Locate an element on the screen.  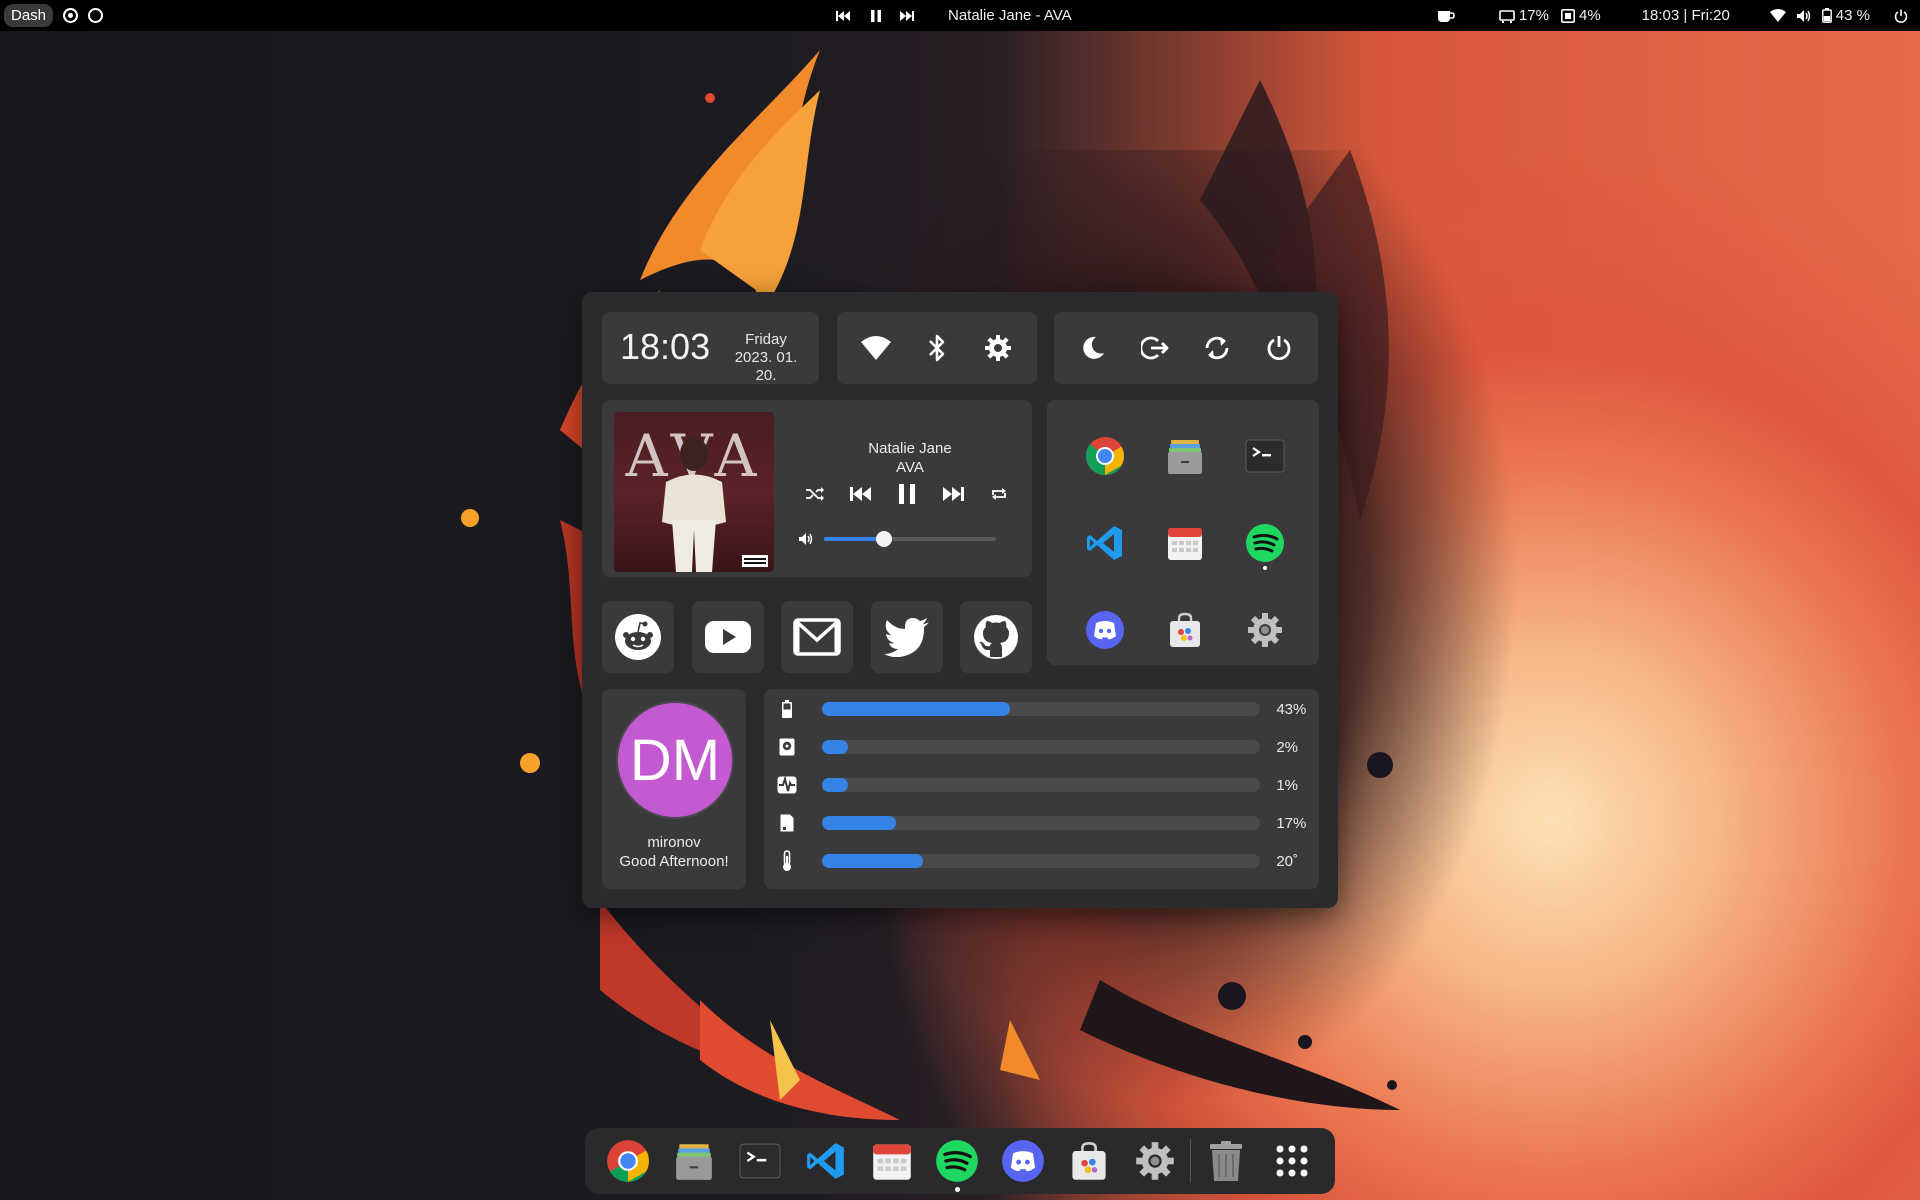
sleep-icon is located at coordinates (1093, 348).